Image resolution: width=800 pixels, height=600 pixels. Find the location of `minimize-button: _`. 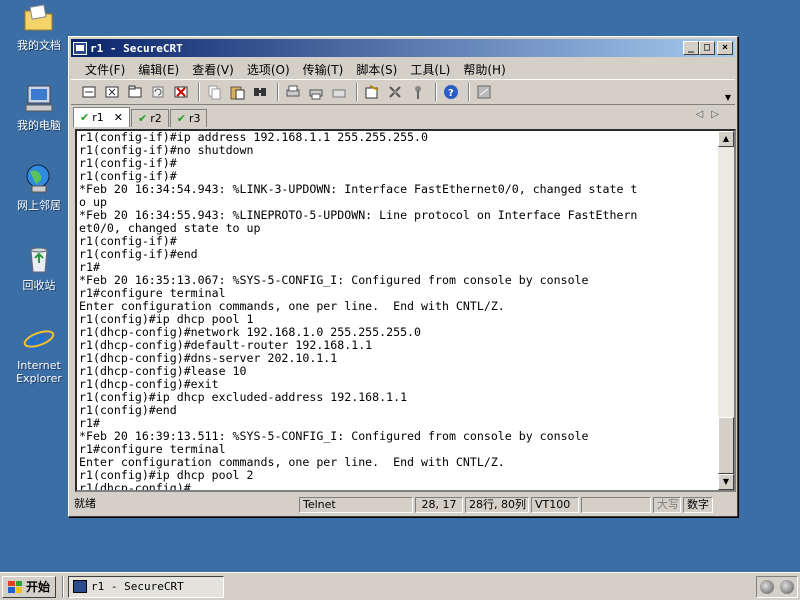

minimize-button: _ is located at coordinates (691, 48).